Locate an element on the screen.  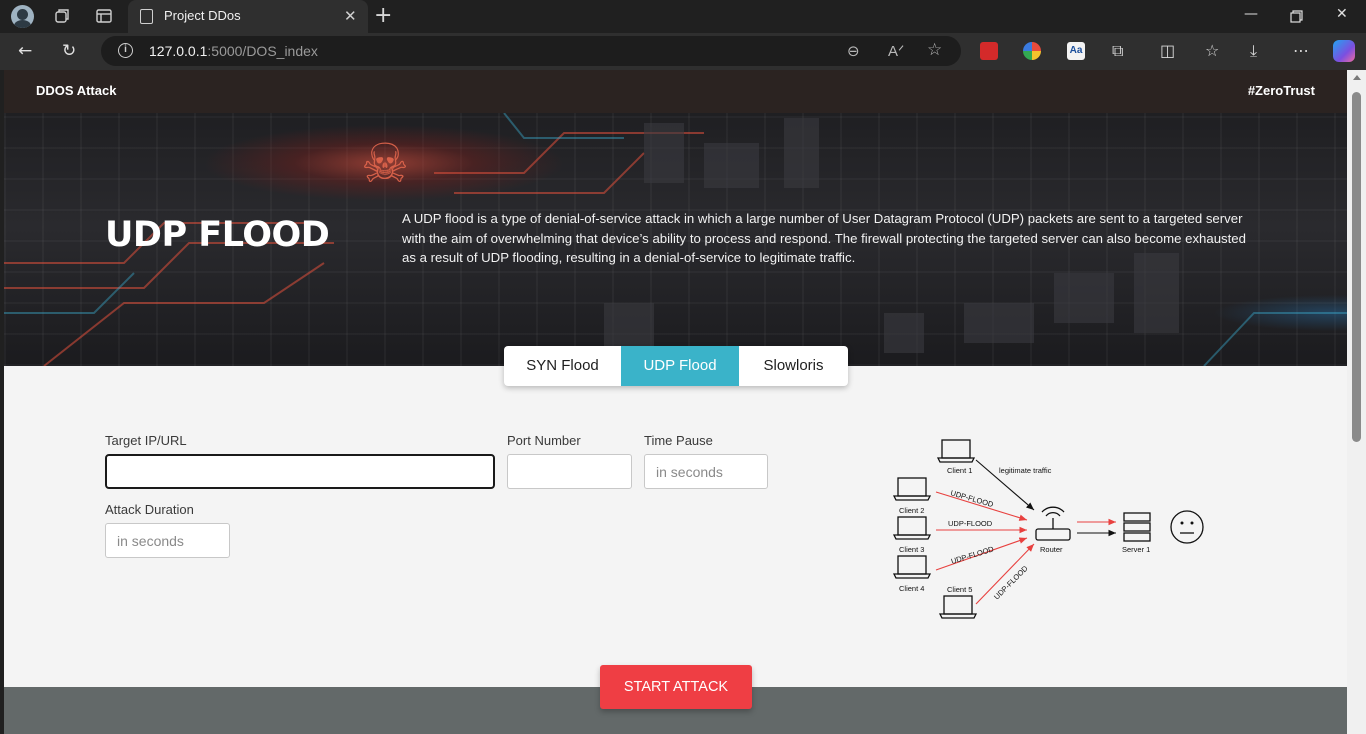
client-4-label: Client 4 is located at coordinates (911, 588).